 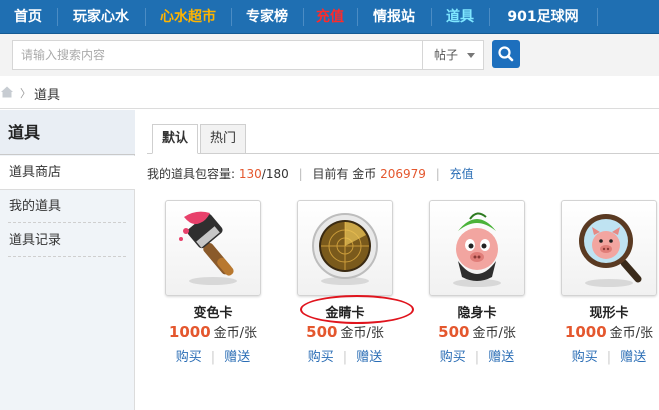 I want to click on item-card: 变色卡 1000 金币/张 购买 | 赠送, so click(x=211, y=285).